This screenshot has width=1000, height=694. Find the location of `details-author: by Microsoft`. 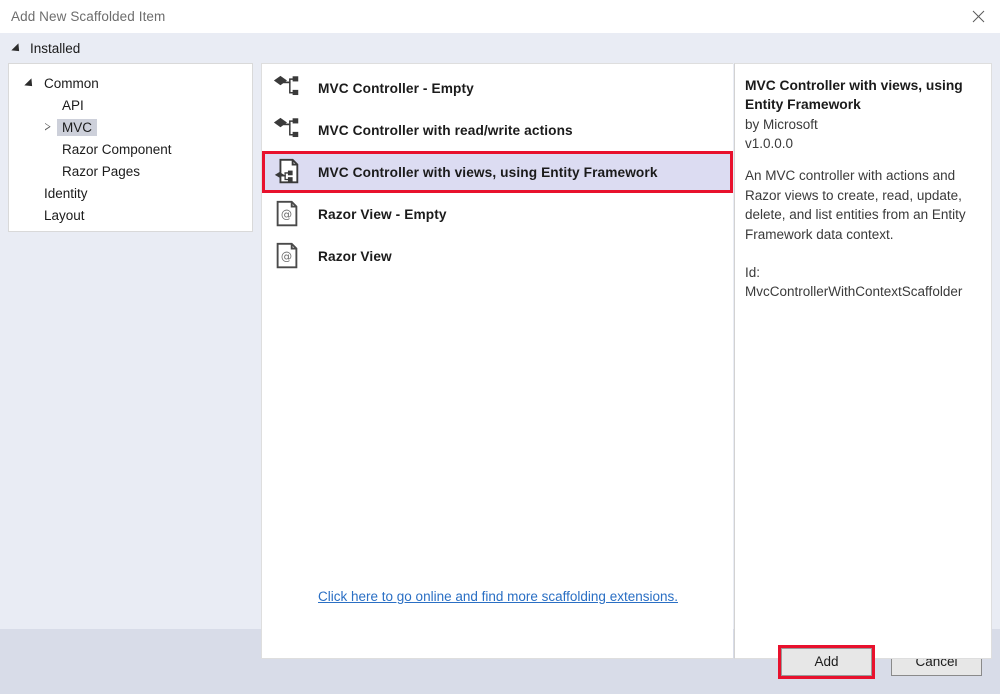

details-author: by Microsoft is located at coordinates (781, 124).